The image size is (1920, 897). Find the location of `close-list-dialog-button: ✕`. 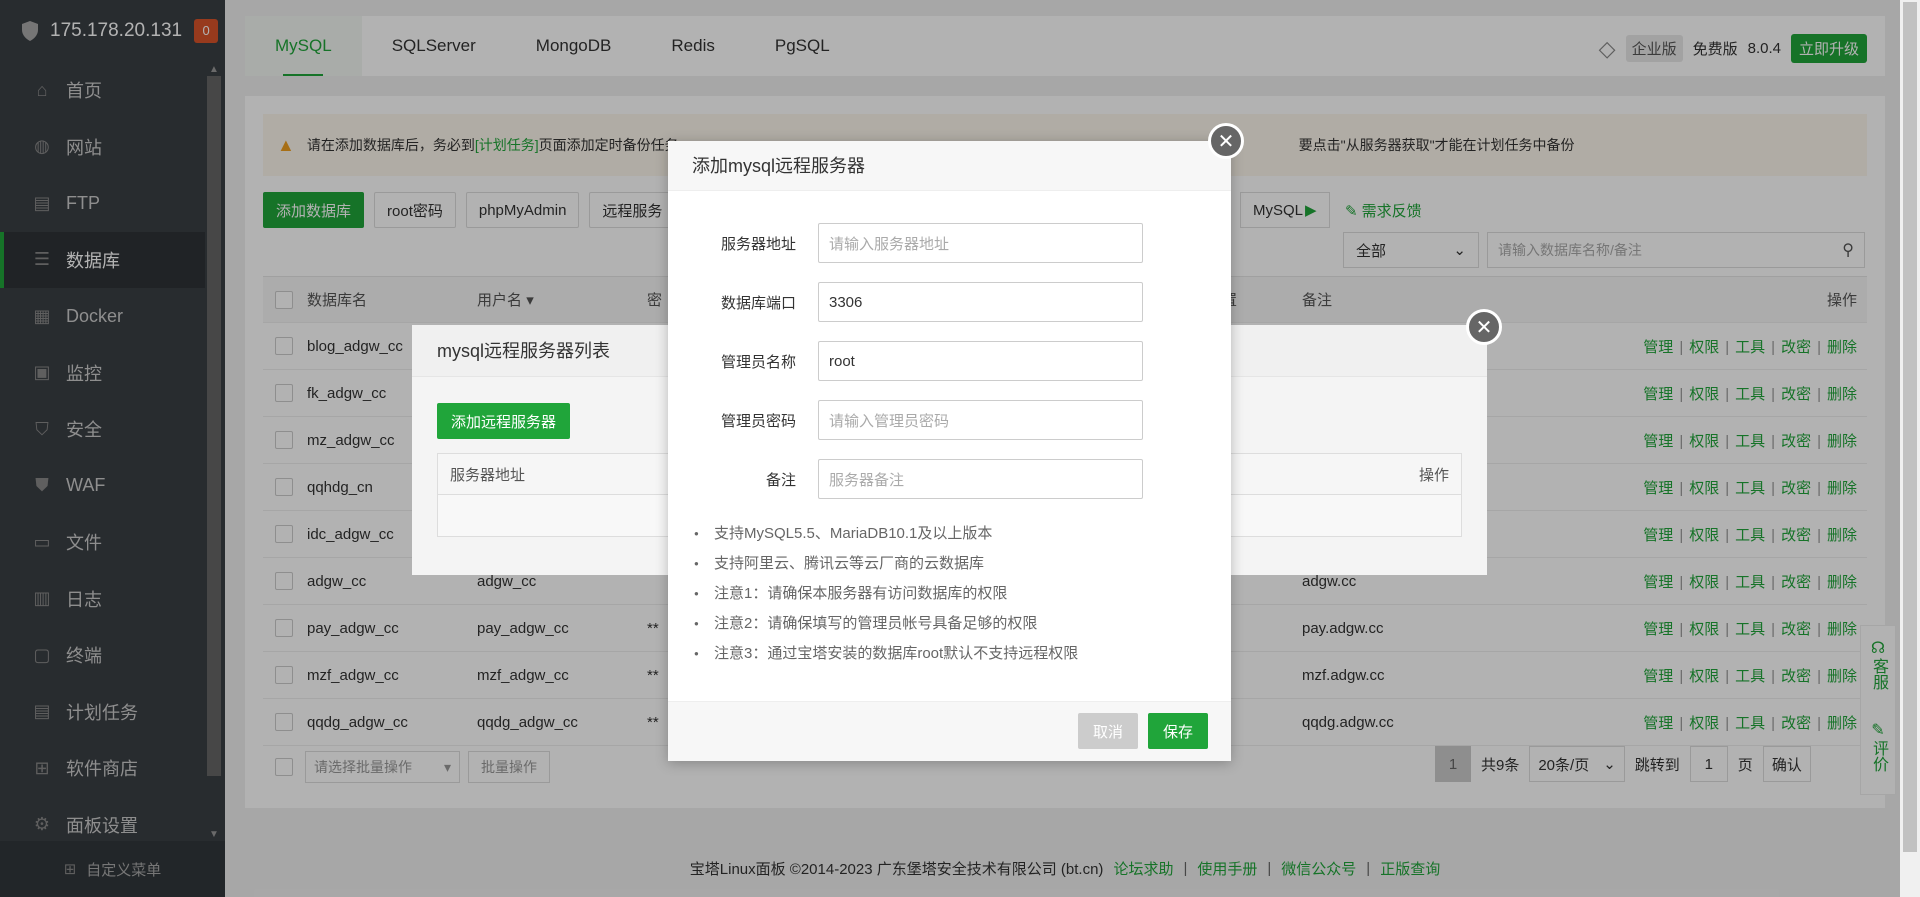

close-list-dialog-button: ✕ is located at coordinates (1484, 327).